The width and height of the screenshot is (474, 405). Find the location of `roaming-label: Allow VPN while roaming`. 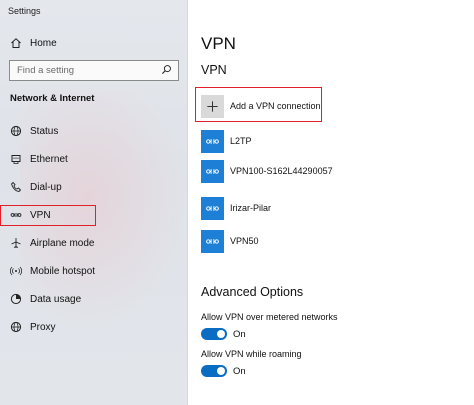

roaming-label: Allow VPN while roaming is located at coordinates (251, 354).